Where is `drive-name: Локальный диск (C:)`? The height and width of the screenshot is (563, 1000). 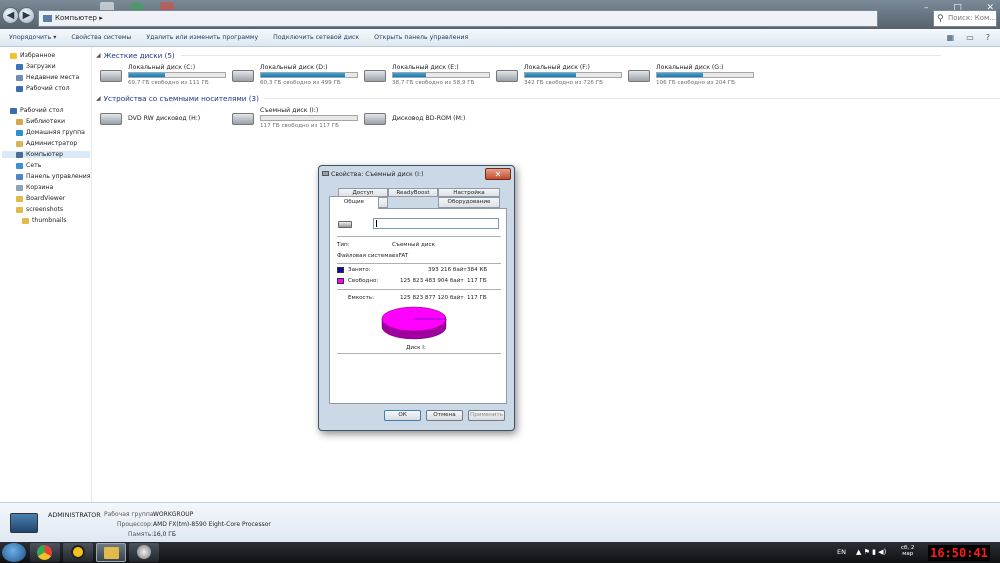 drive-name: Локальный диск (C:) is located at coordinates (162, 67).